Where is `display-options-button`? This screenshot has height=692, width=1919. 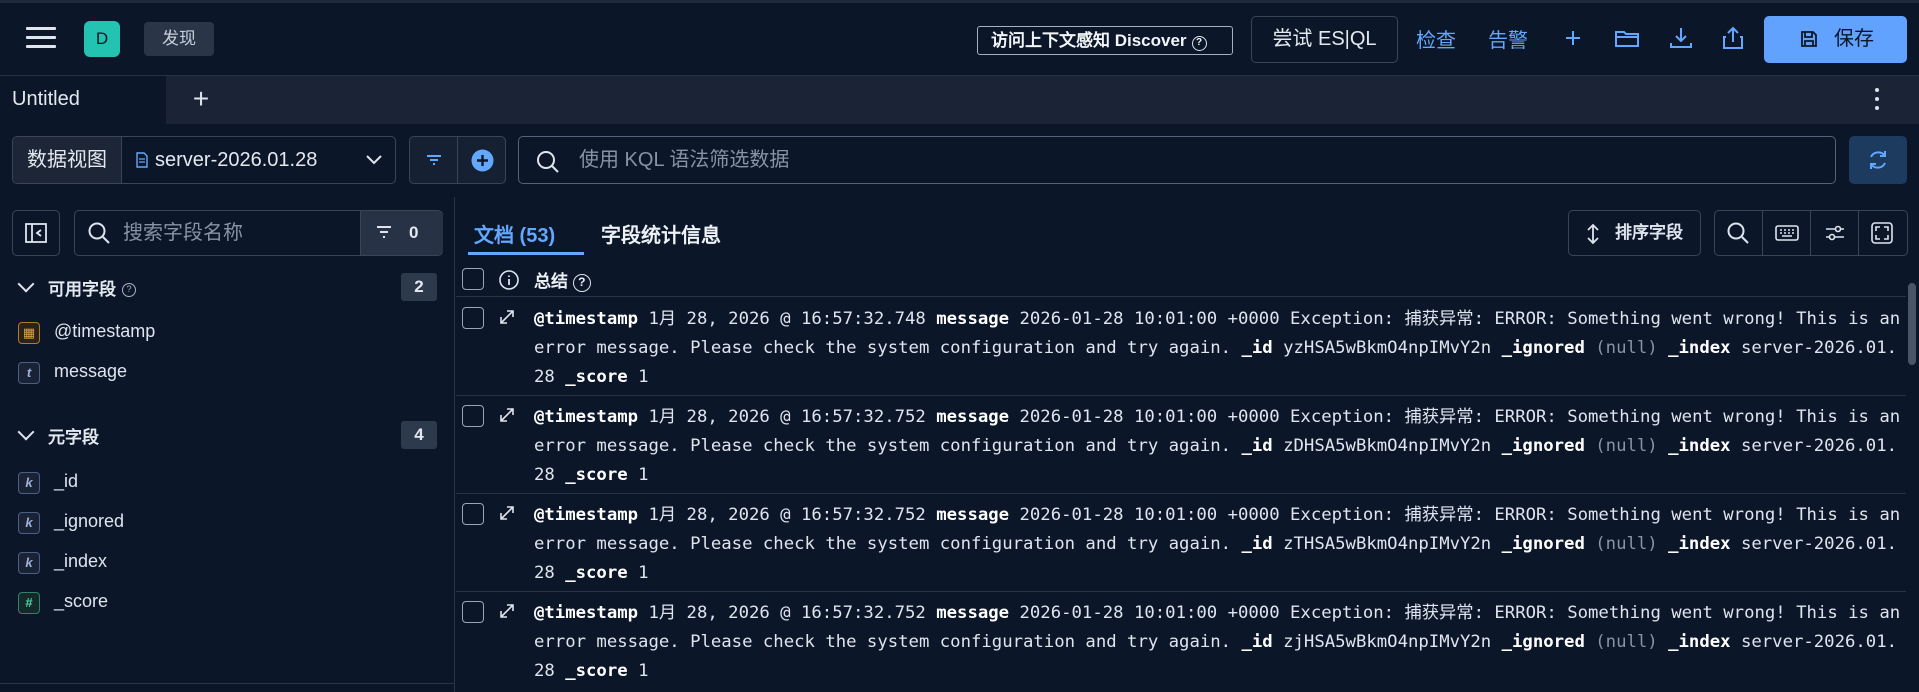 display-options-button is located at coordinates (1835, 233).